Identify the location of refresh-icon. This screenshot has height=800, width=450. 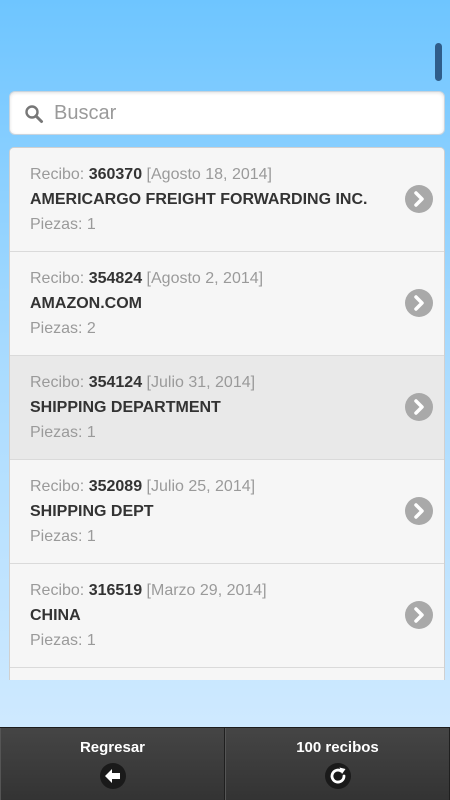
(337, 776).